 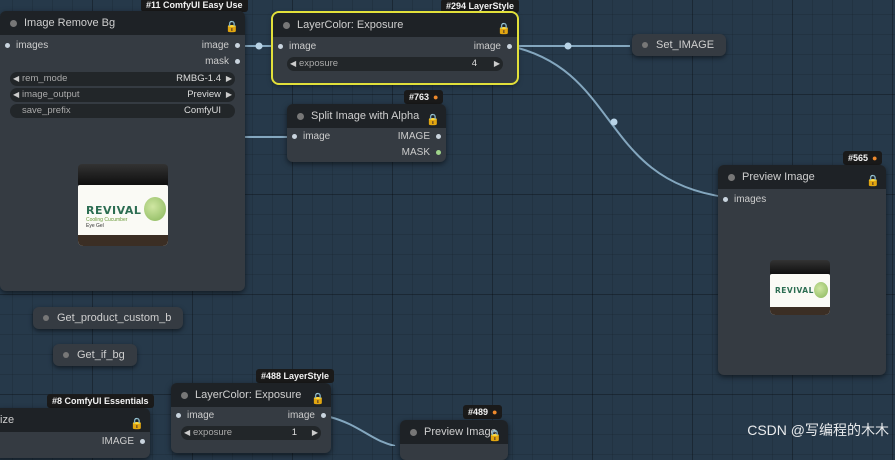 I want to click on node-badge: #489 ●, so click(x=483, y=412).